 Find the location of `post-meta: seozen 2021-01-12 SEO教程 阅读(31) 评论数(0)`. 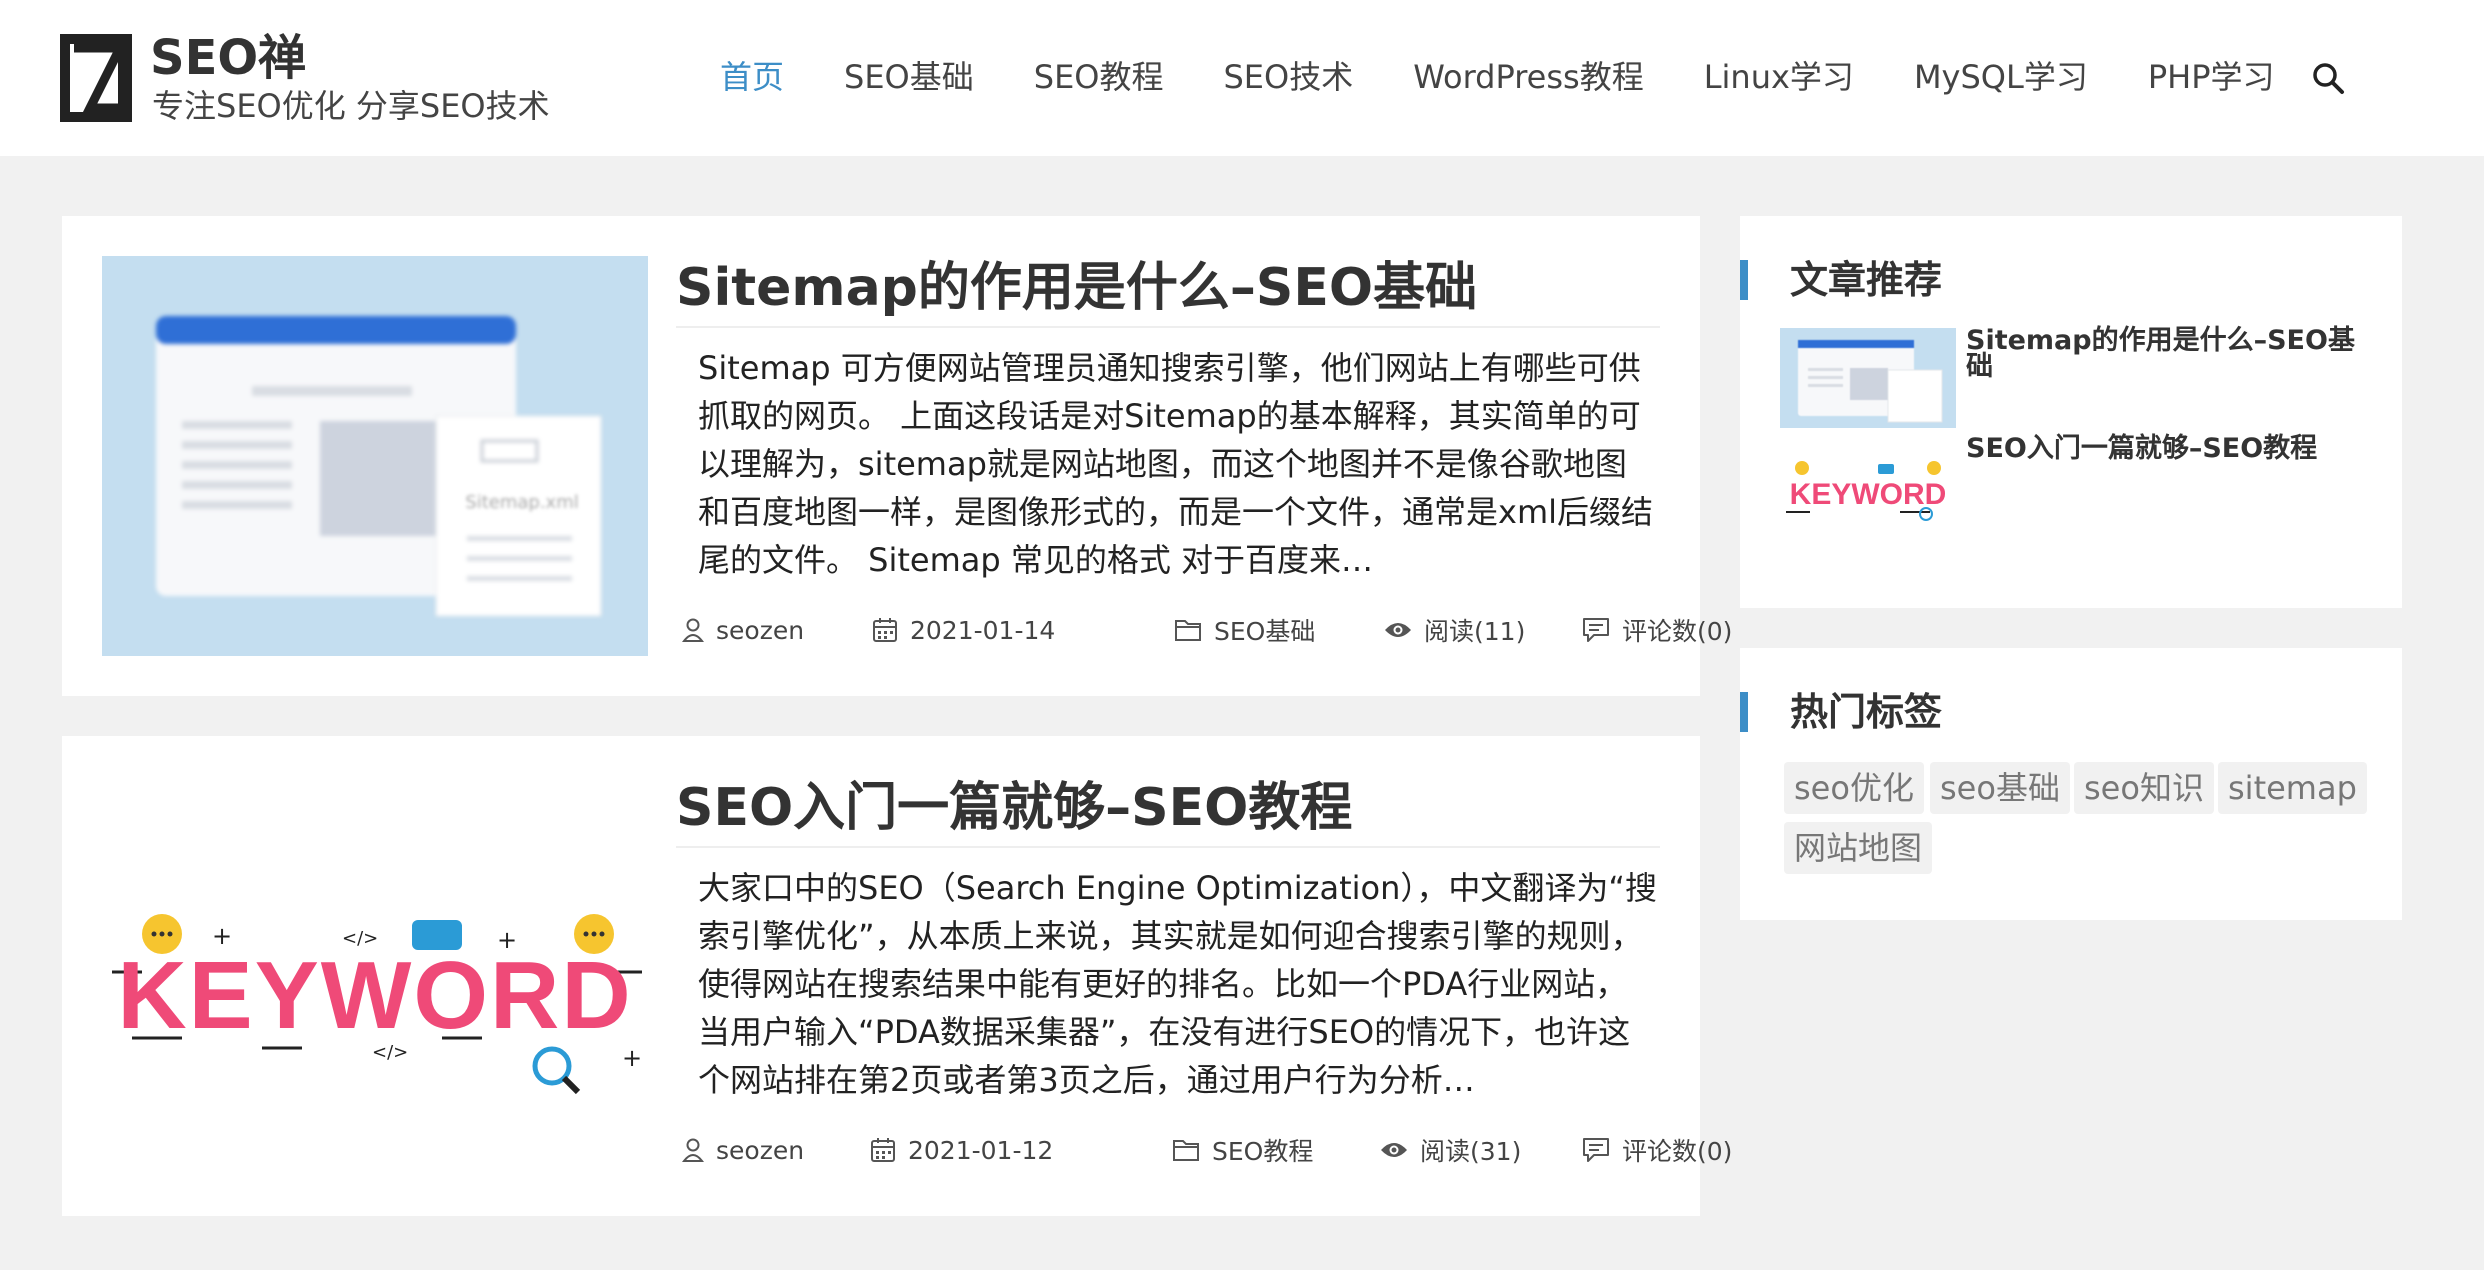

post-meta: seozen 2021-01-12 SEO教程 阅读(31) 评论数(0) is located at coordinates (1207, 1150).